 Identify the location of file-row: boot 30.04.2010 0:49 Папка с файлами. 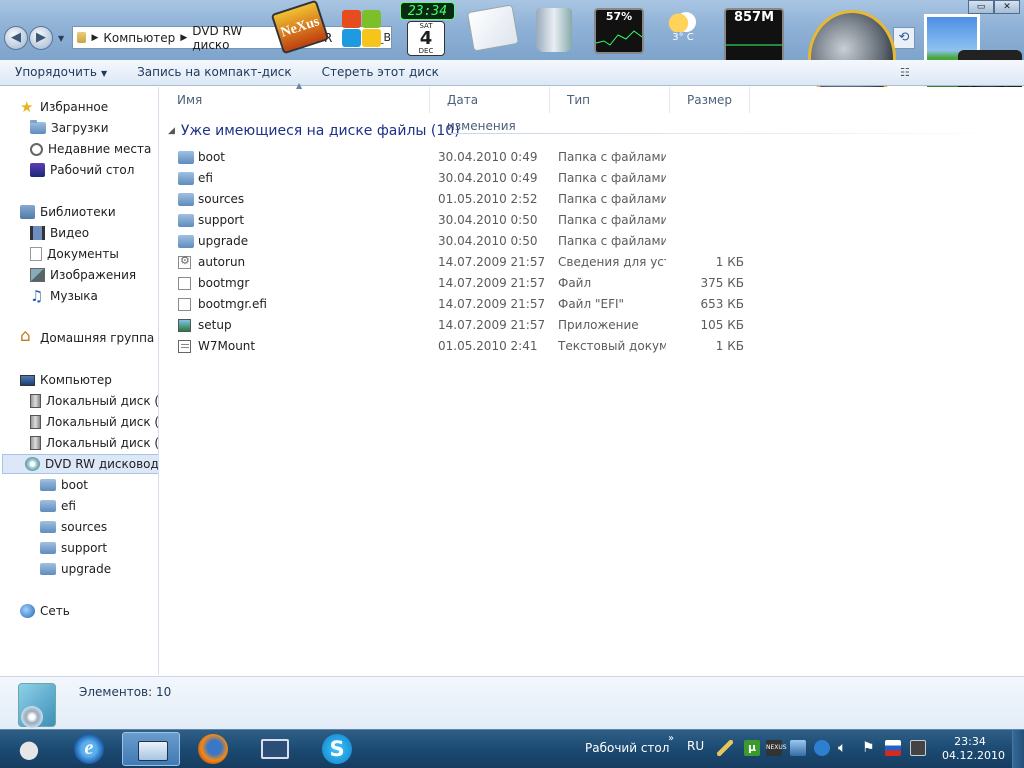
(592, 157).